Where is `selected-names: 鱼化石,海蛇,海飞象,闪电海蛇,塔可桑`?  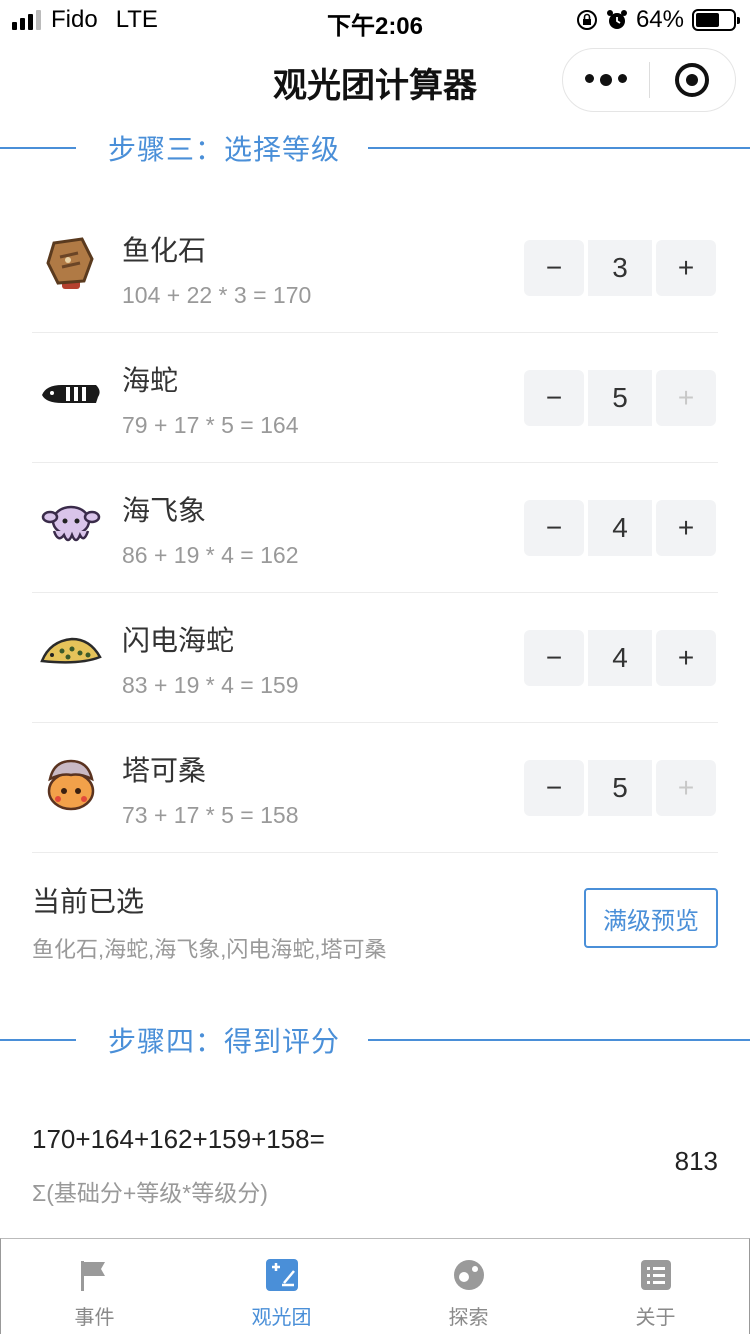
selected-names: 鱼化石,海蛇,海飞象,闪电海蛇,塔可桑 is located at coordinates (209, 949).